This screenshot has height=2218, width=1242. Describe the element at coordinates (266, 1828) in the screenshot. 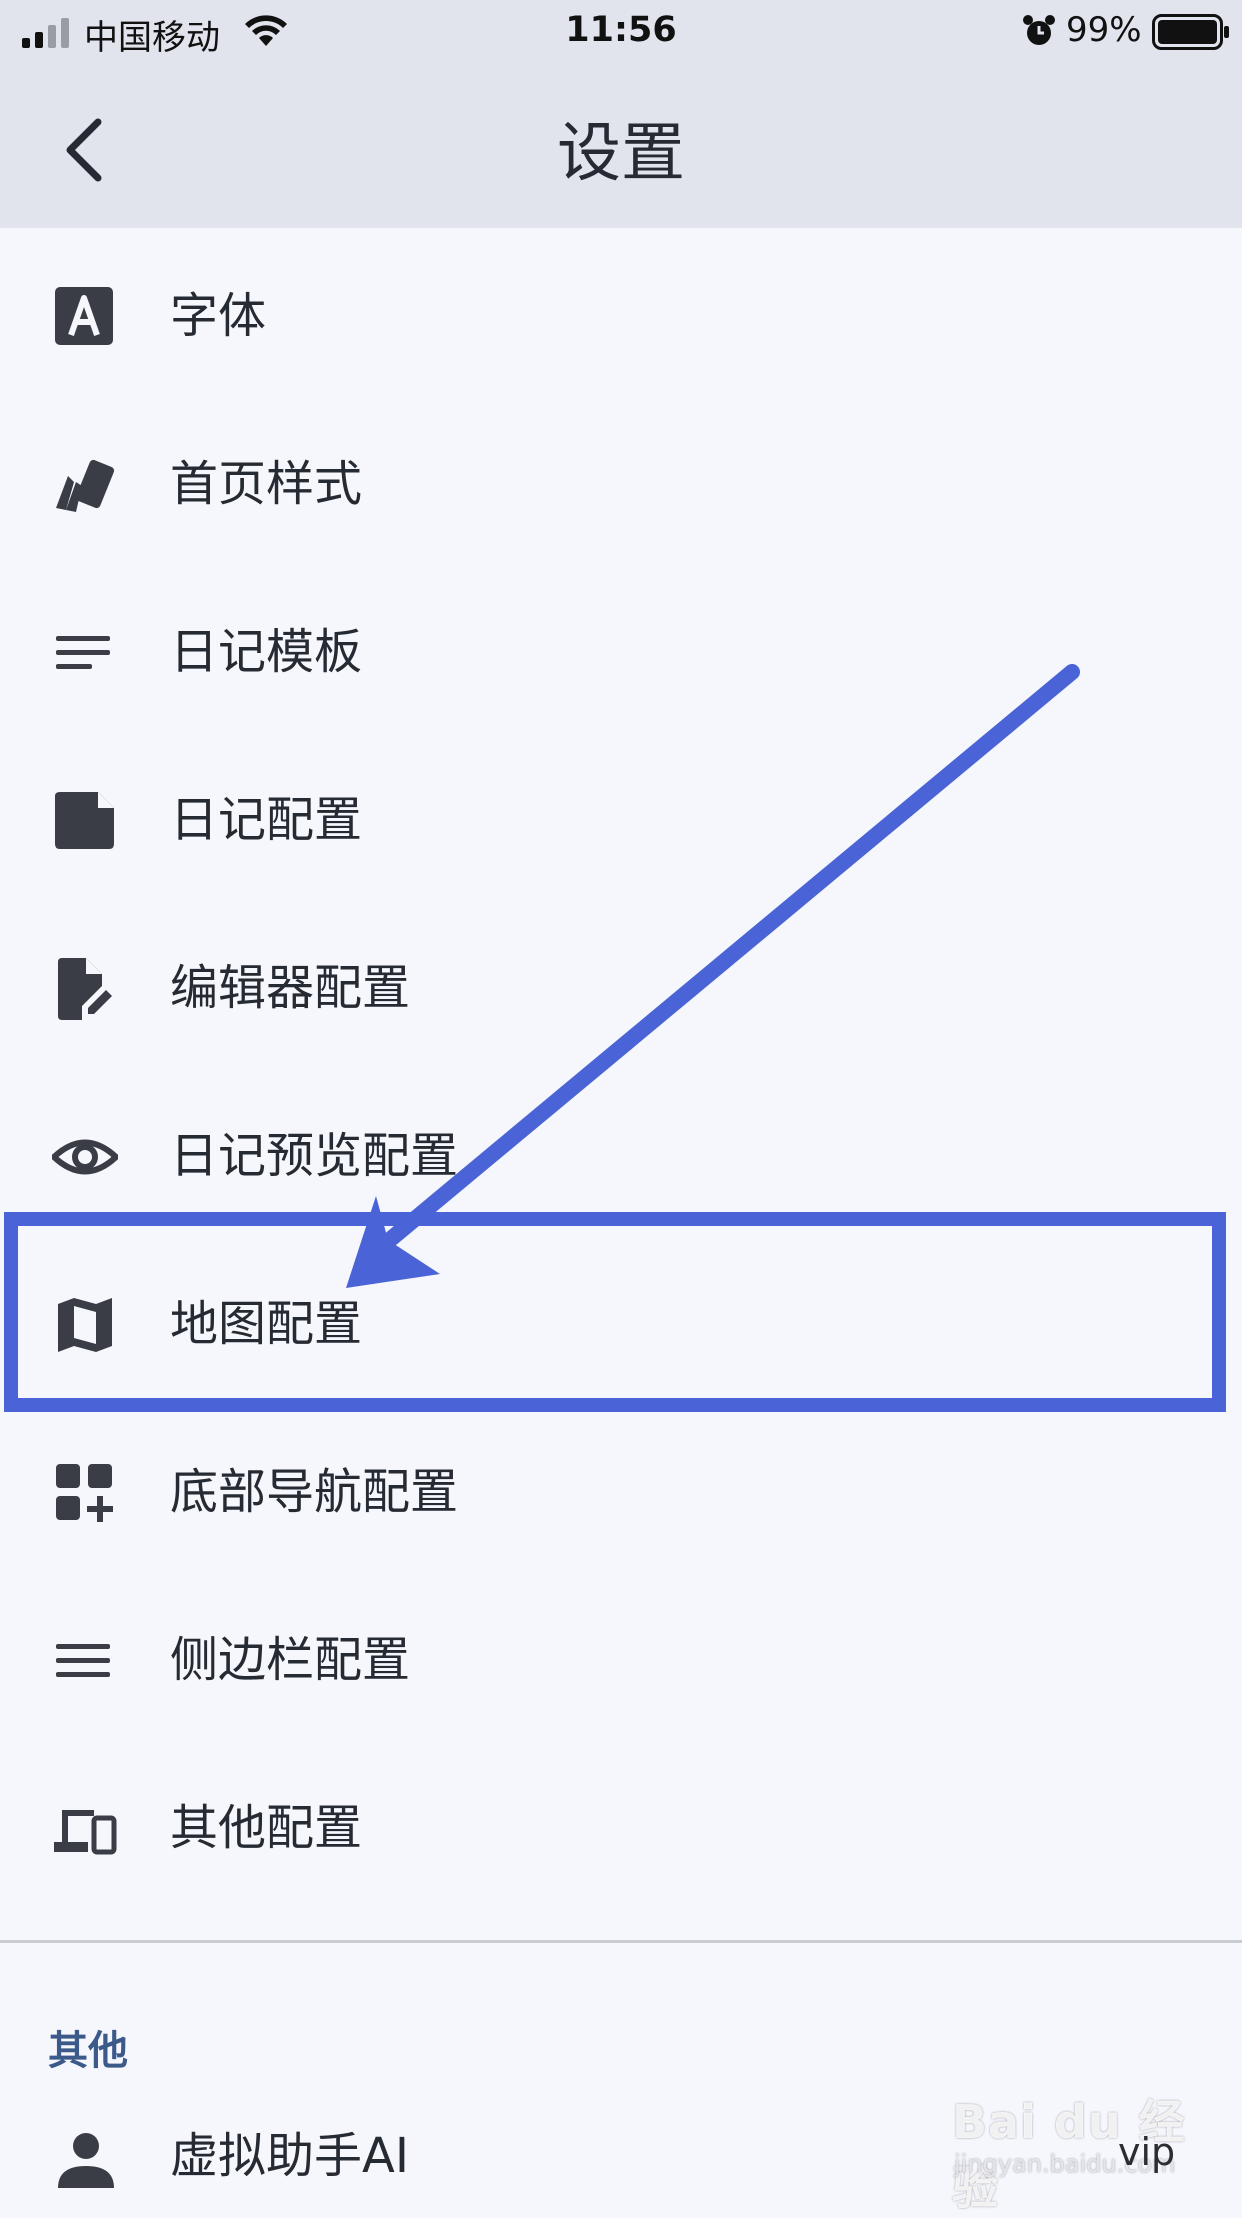

I see `settings-item-label: 其他配置` at that location.